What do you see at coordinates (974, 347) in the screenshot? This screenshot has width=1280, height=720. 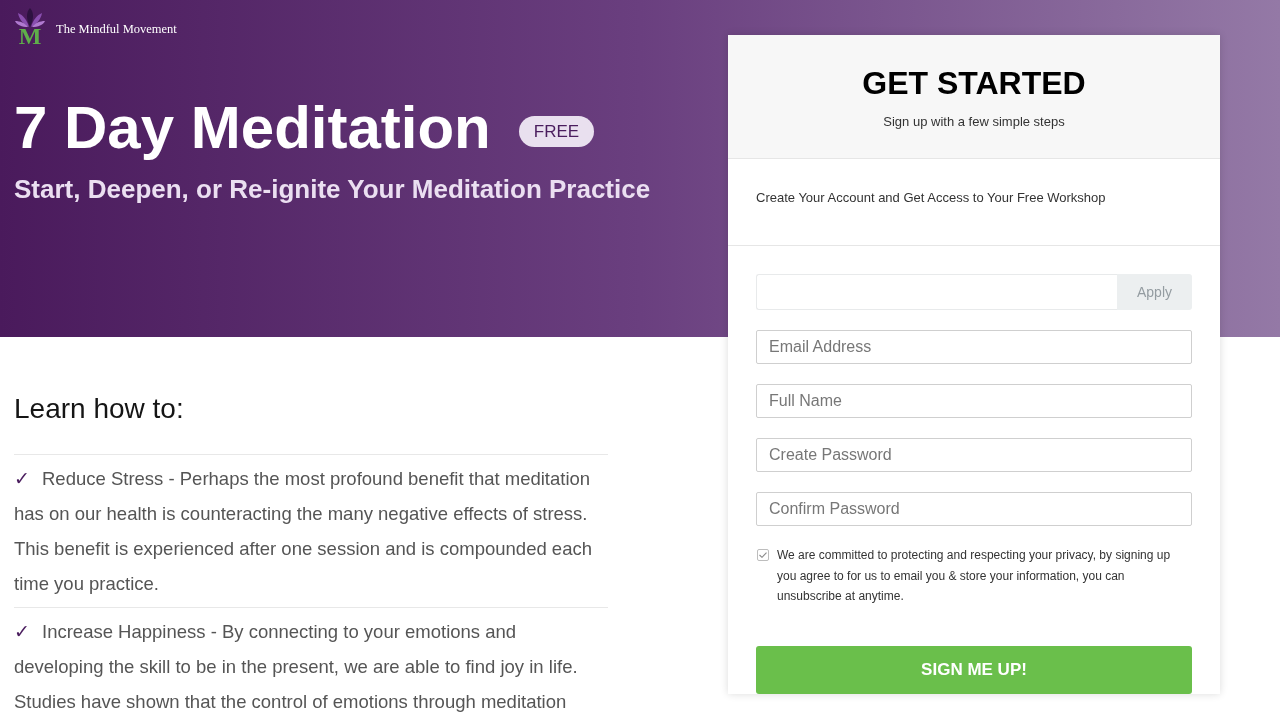 I see `input-field: Email Address` at bounding box center [974, 347].